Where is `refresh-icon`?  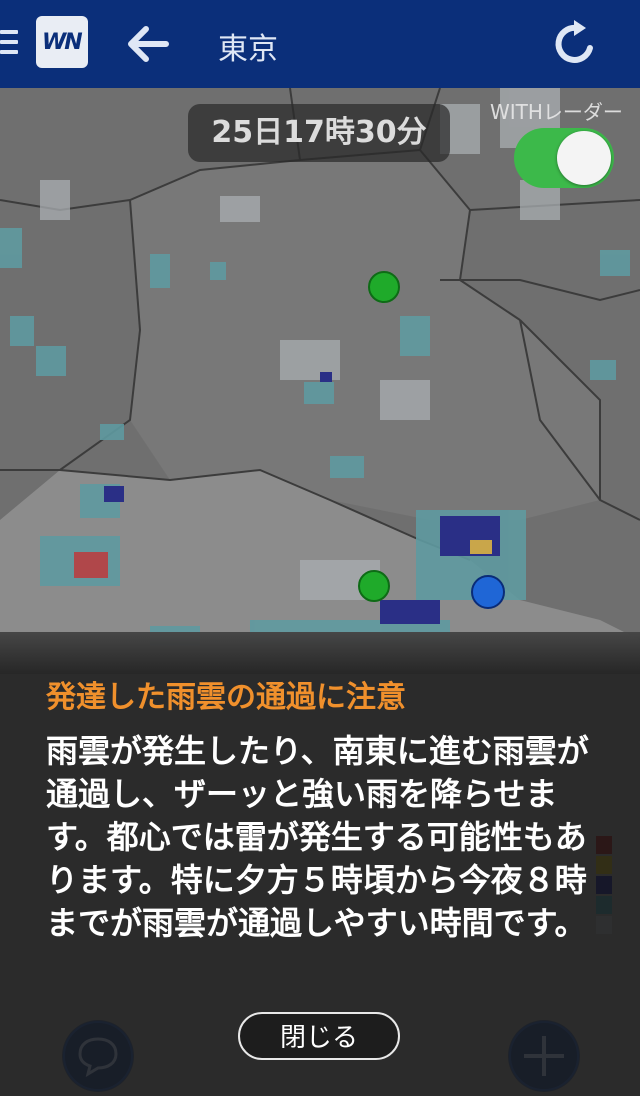
refresh-icon is located at coordinates (576, 43).